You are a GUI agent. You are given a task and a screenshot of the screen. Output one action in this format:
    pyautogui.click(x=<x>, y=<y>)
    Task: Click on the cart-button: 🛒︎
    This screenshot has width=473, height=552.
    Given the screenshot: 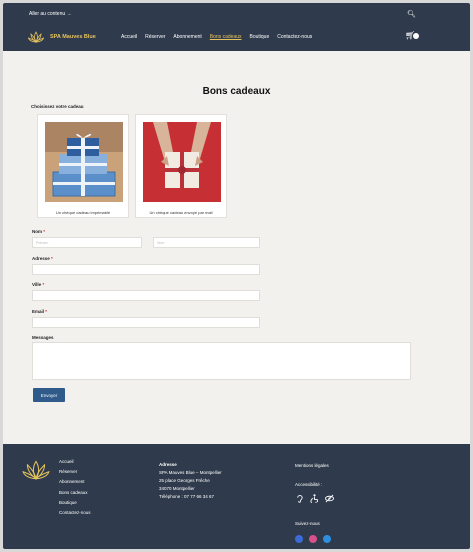 What is the action you would take?
    pyautogui.click(x=412, y=35)
    